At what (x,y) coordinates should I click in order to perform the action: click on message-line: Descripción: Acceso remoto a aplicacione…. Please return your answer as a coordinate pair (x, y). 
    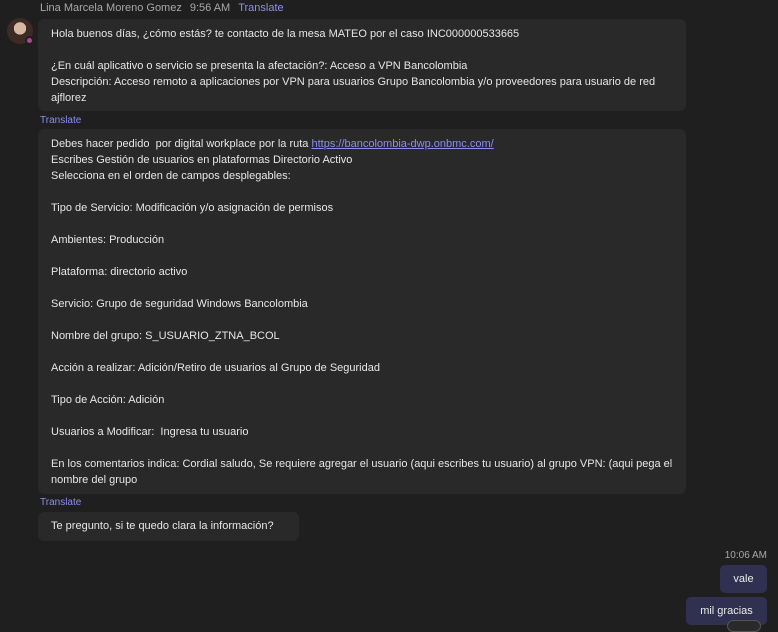
    Looking at the image, I should click on (355, 90).